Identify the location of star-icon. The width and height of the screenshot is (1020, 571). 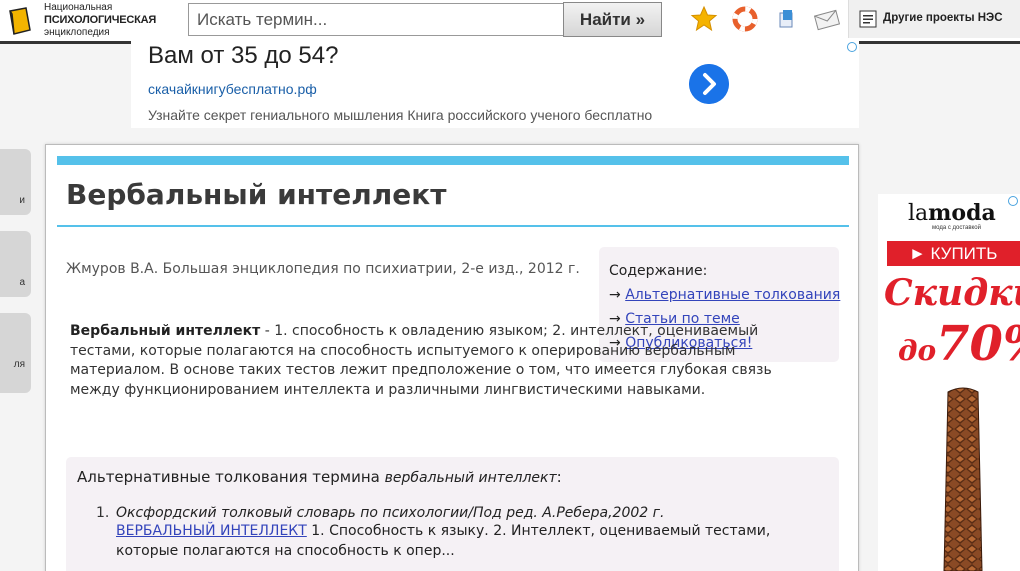
(704, 19).